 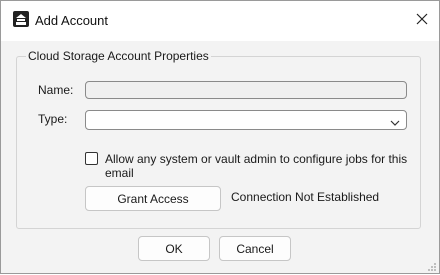 What do you see at coordinates (246, 120) in the screenshot?
I see `type-dropdown` at bounding box center [246, 120].